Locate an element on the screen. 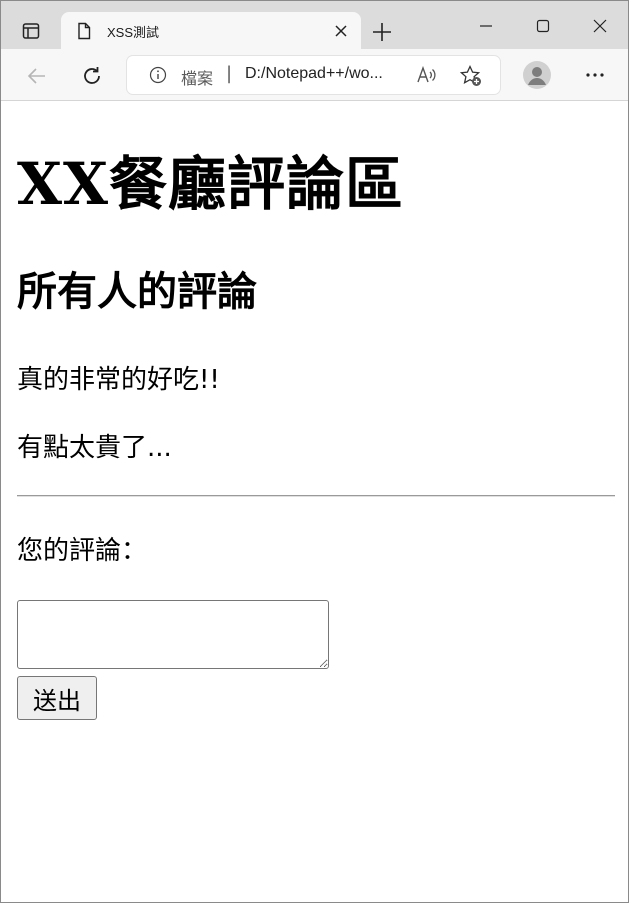 This screenshot has height=903, width=629. tab-actions-icon is located at coordinates (31, 31).